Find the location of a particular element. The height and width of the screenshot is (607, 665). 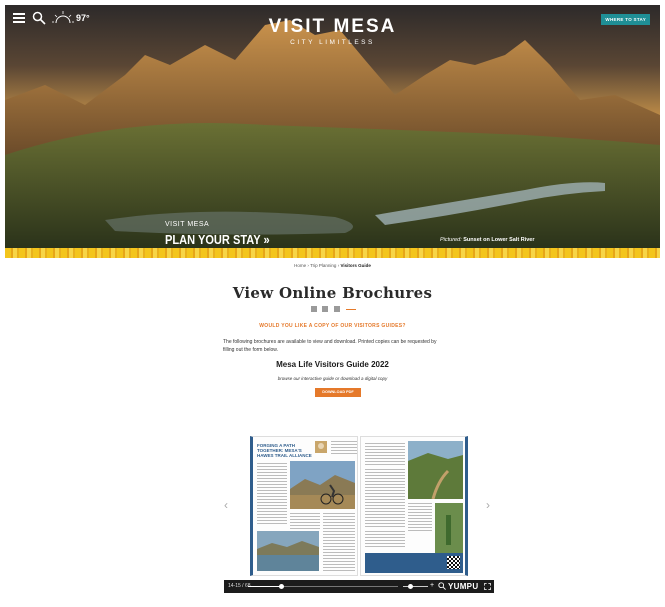

page-title: View Online Brochures is located at coordinates (332, 293).